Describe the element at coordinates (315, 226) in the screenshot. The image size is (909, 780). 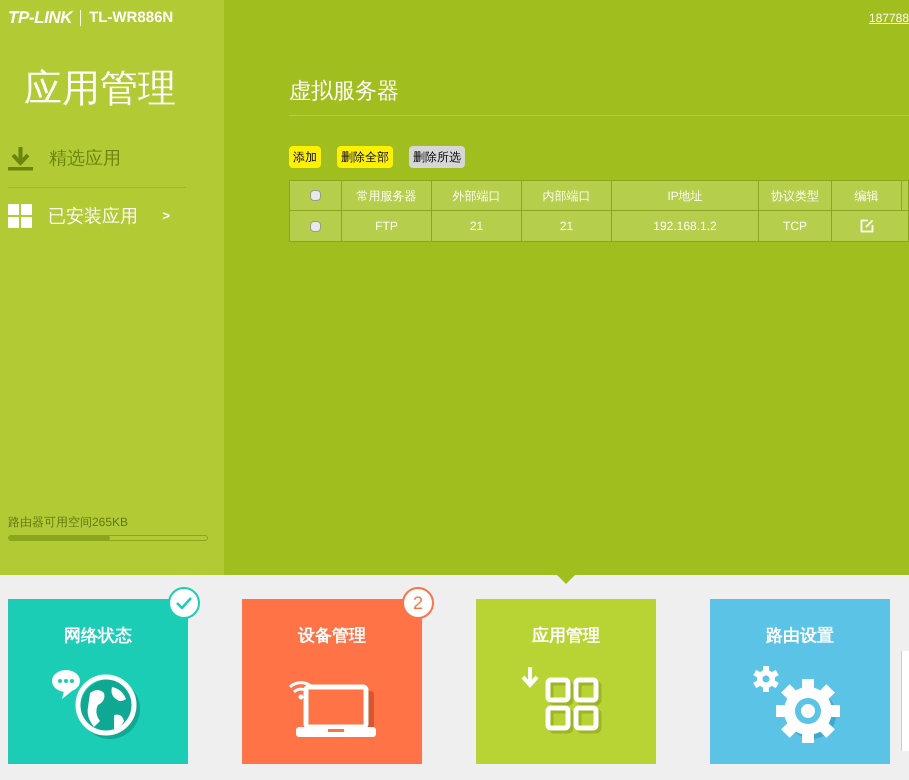
I see `row-checkbox` at that location.